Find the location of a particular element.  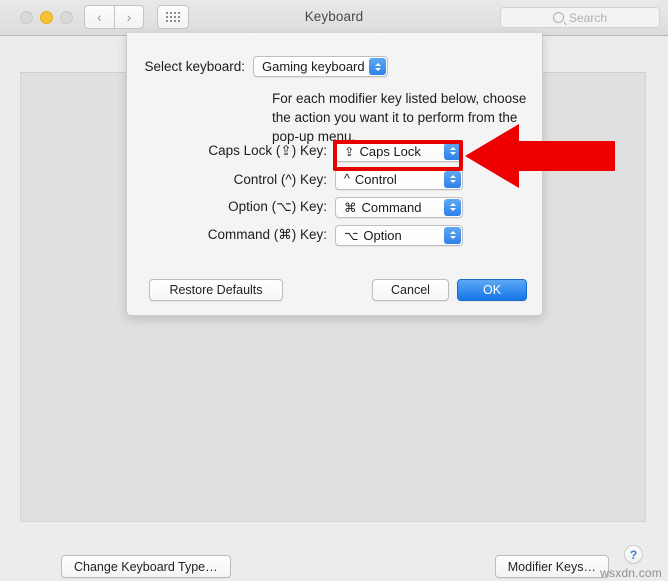

control-glyph-icon: ^ is located at coordinates (347, 179).